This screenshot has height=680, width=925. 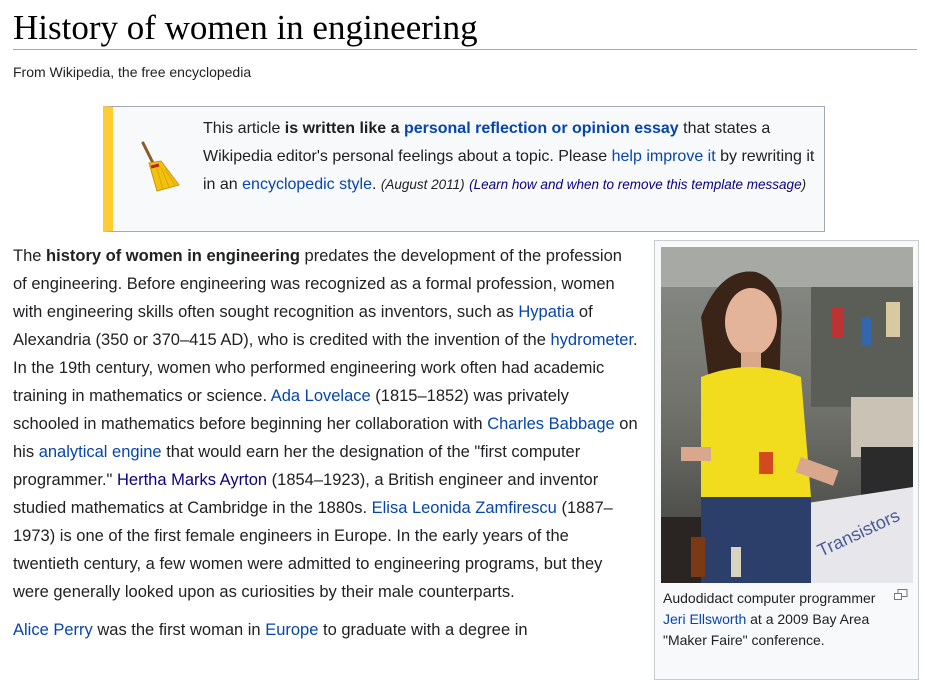 I want to click on notice-link-suffix: ), so click(x=804, y=184).